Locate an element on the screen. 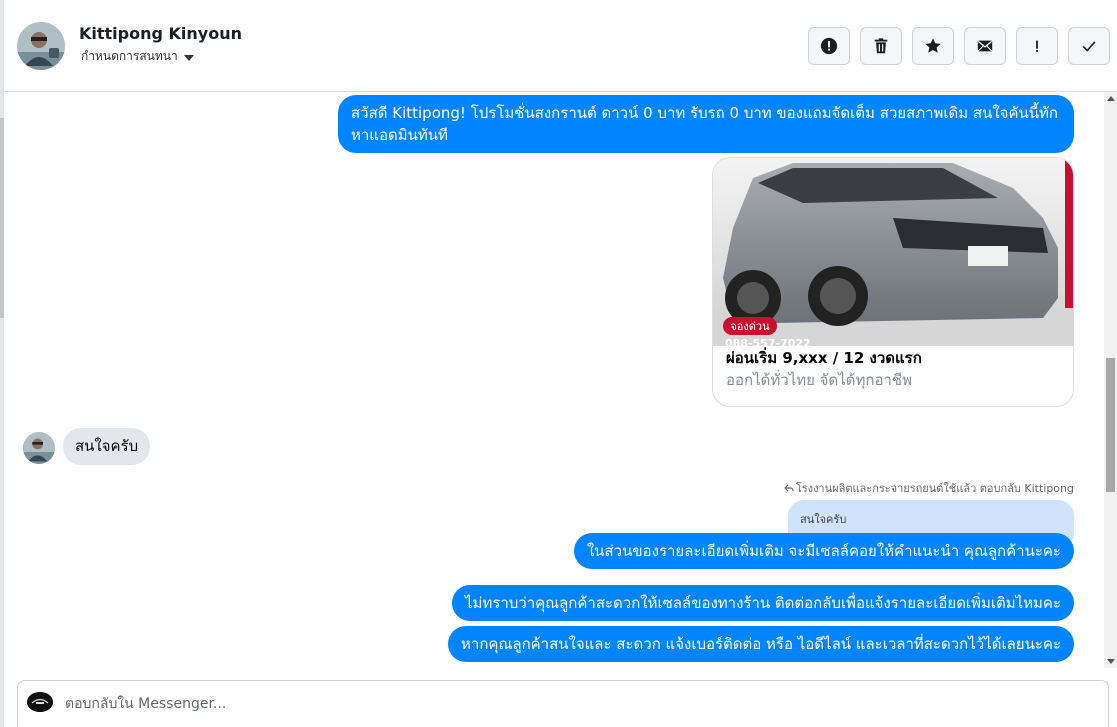 Image resolution: width=1117 pixels, height=727 pixels. caret-down-icon is located at coordinates (188, 57).